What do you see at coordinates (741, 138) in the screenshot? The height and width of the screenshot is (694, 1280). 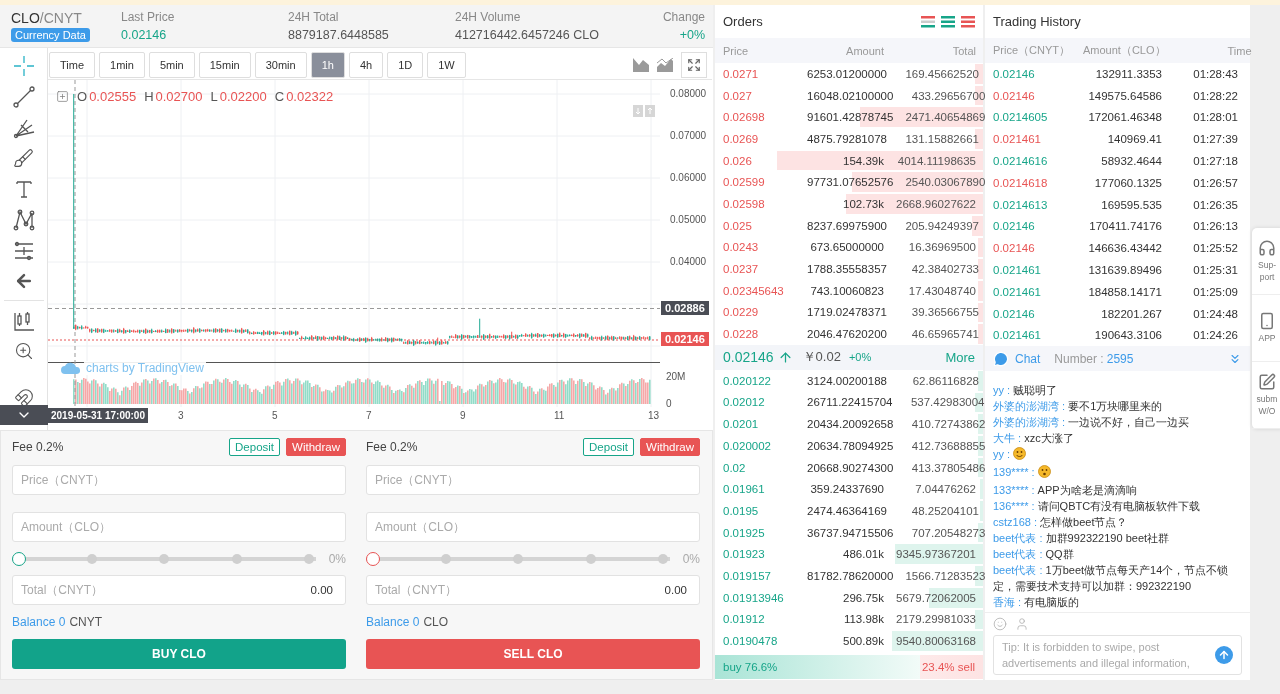 I see `ask-price: 0.0269` at bounding box center [741, 138].